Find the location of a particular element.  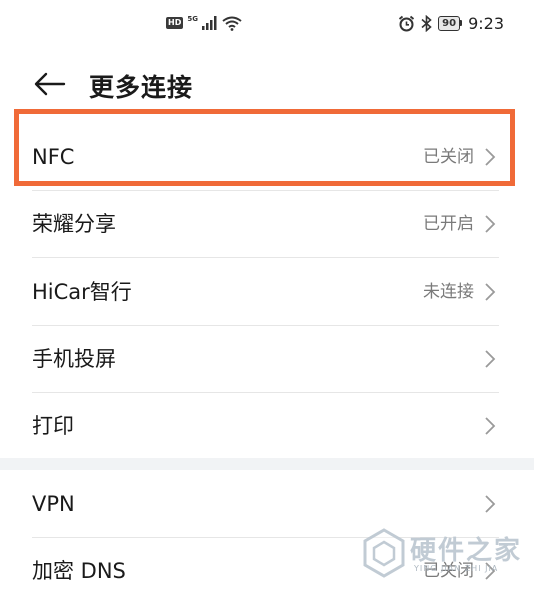

section-separator is located at coordinates (267, 464).